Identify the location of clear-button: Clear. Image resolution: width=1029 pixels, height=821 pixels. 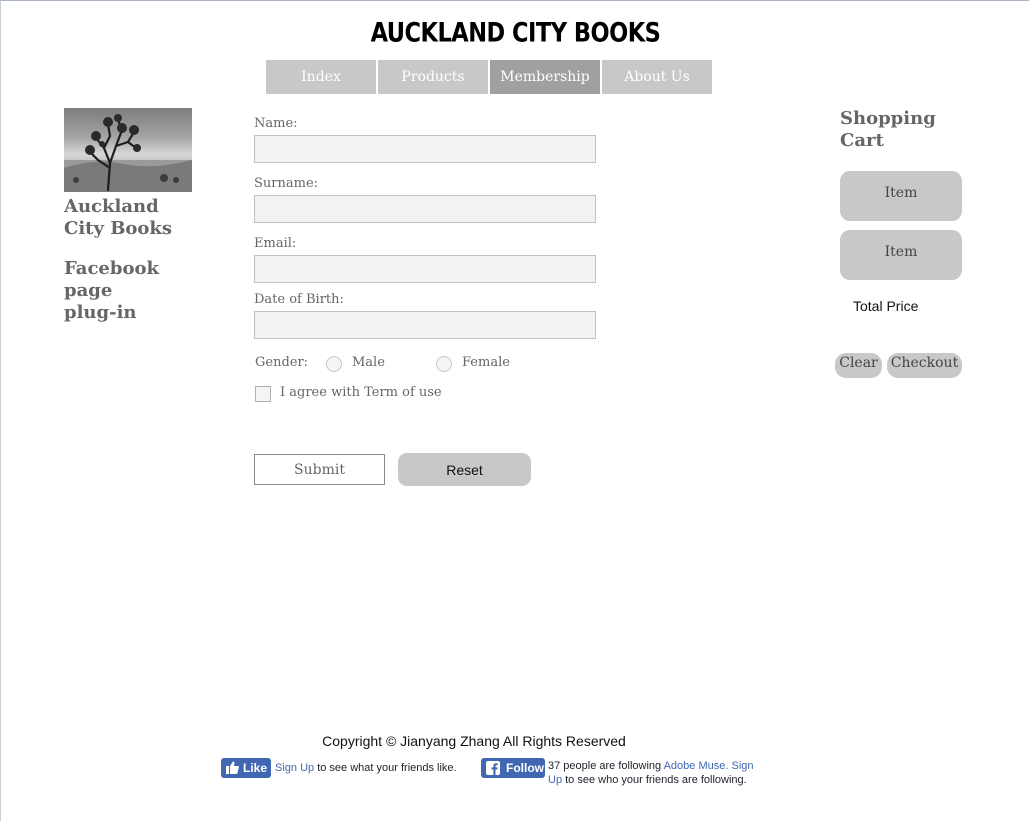
(858, 365).